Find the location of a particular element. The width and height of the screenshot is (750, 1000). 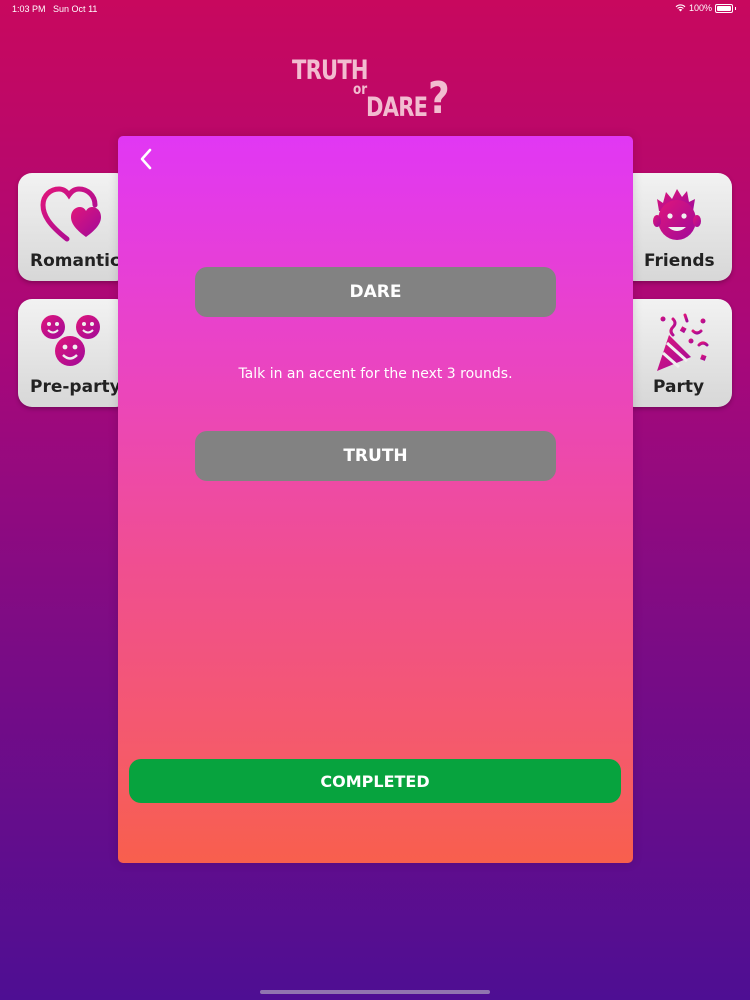

category-preparty: Pre-party is located at coordinates (74, 353).